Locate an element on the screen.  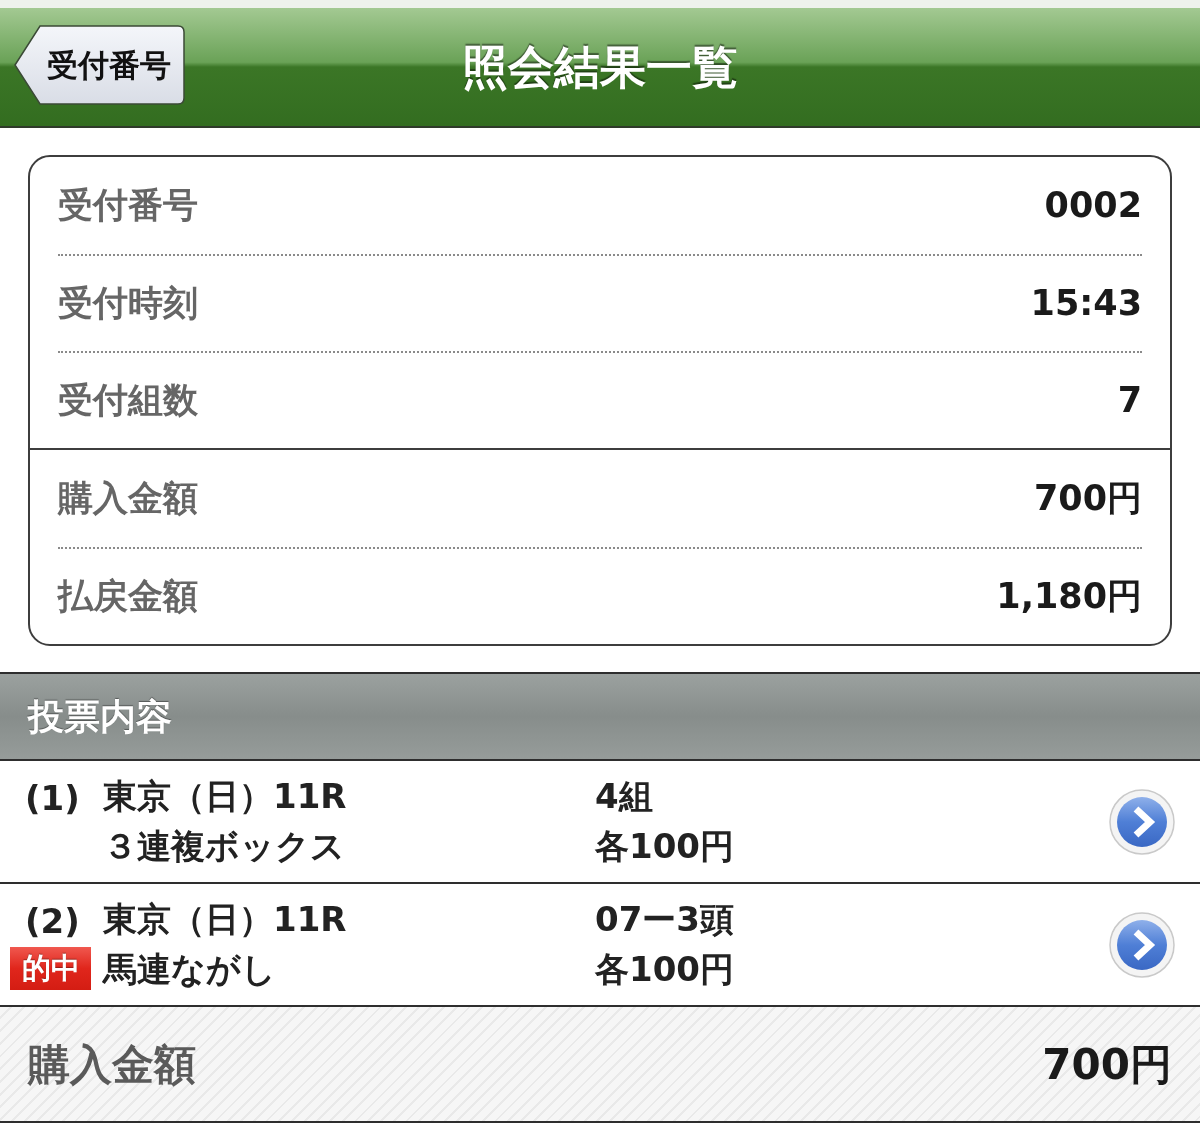
field-value: 7 is located at coordinates (1129, 401).